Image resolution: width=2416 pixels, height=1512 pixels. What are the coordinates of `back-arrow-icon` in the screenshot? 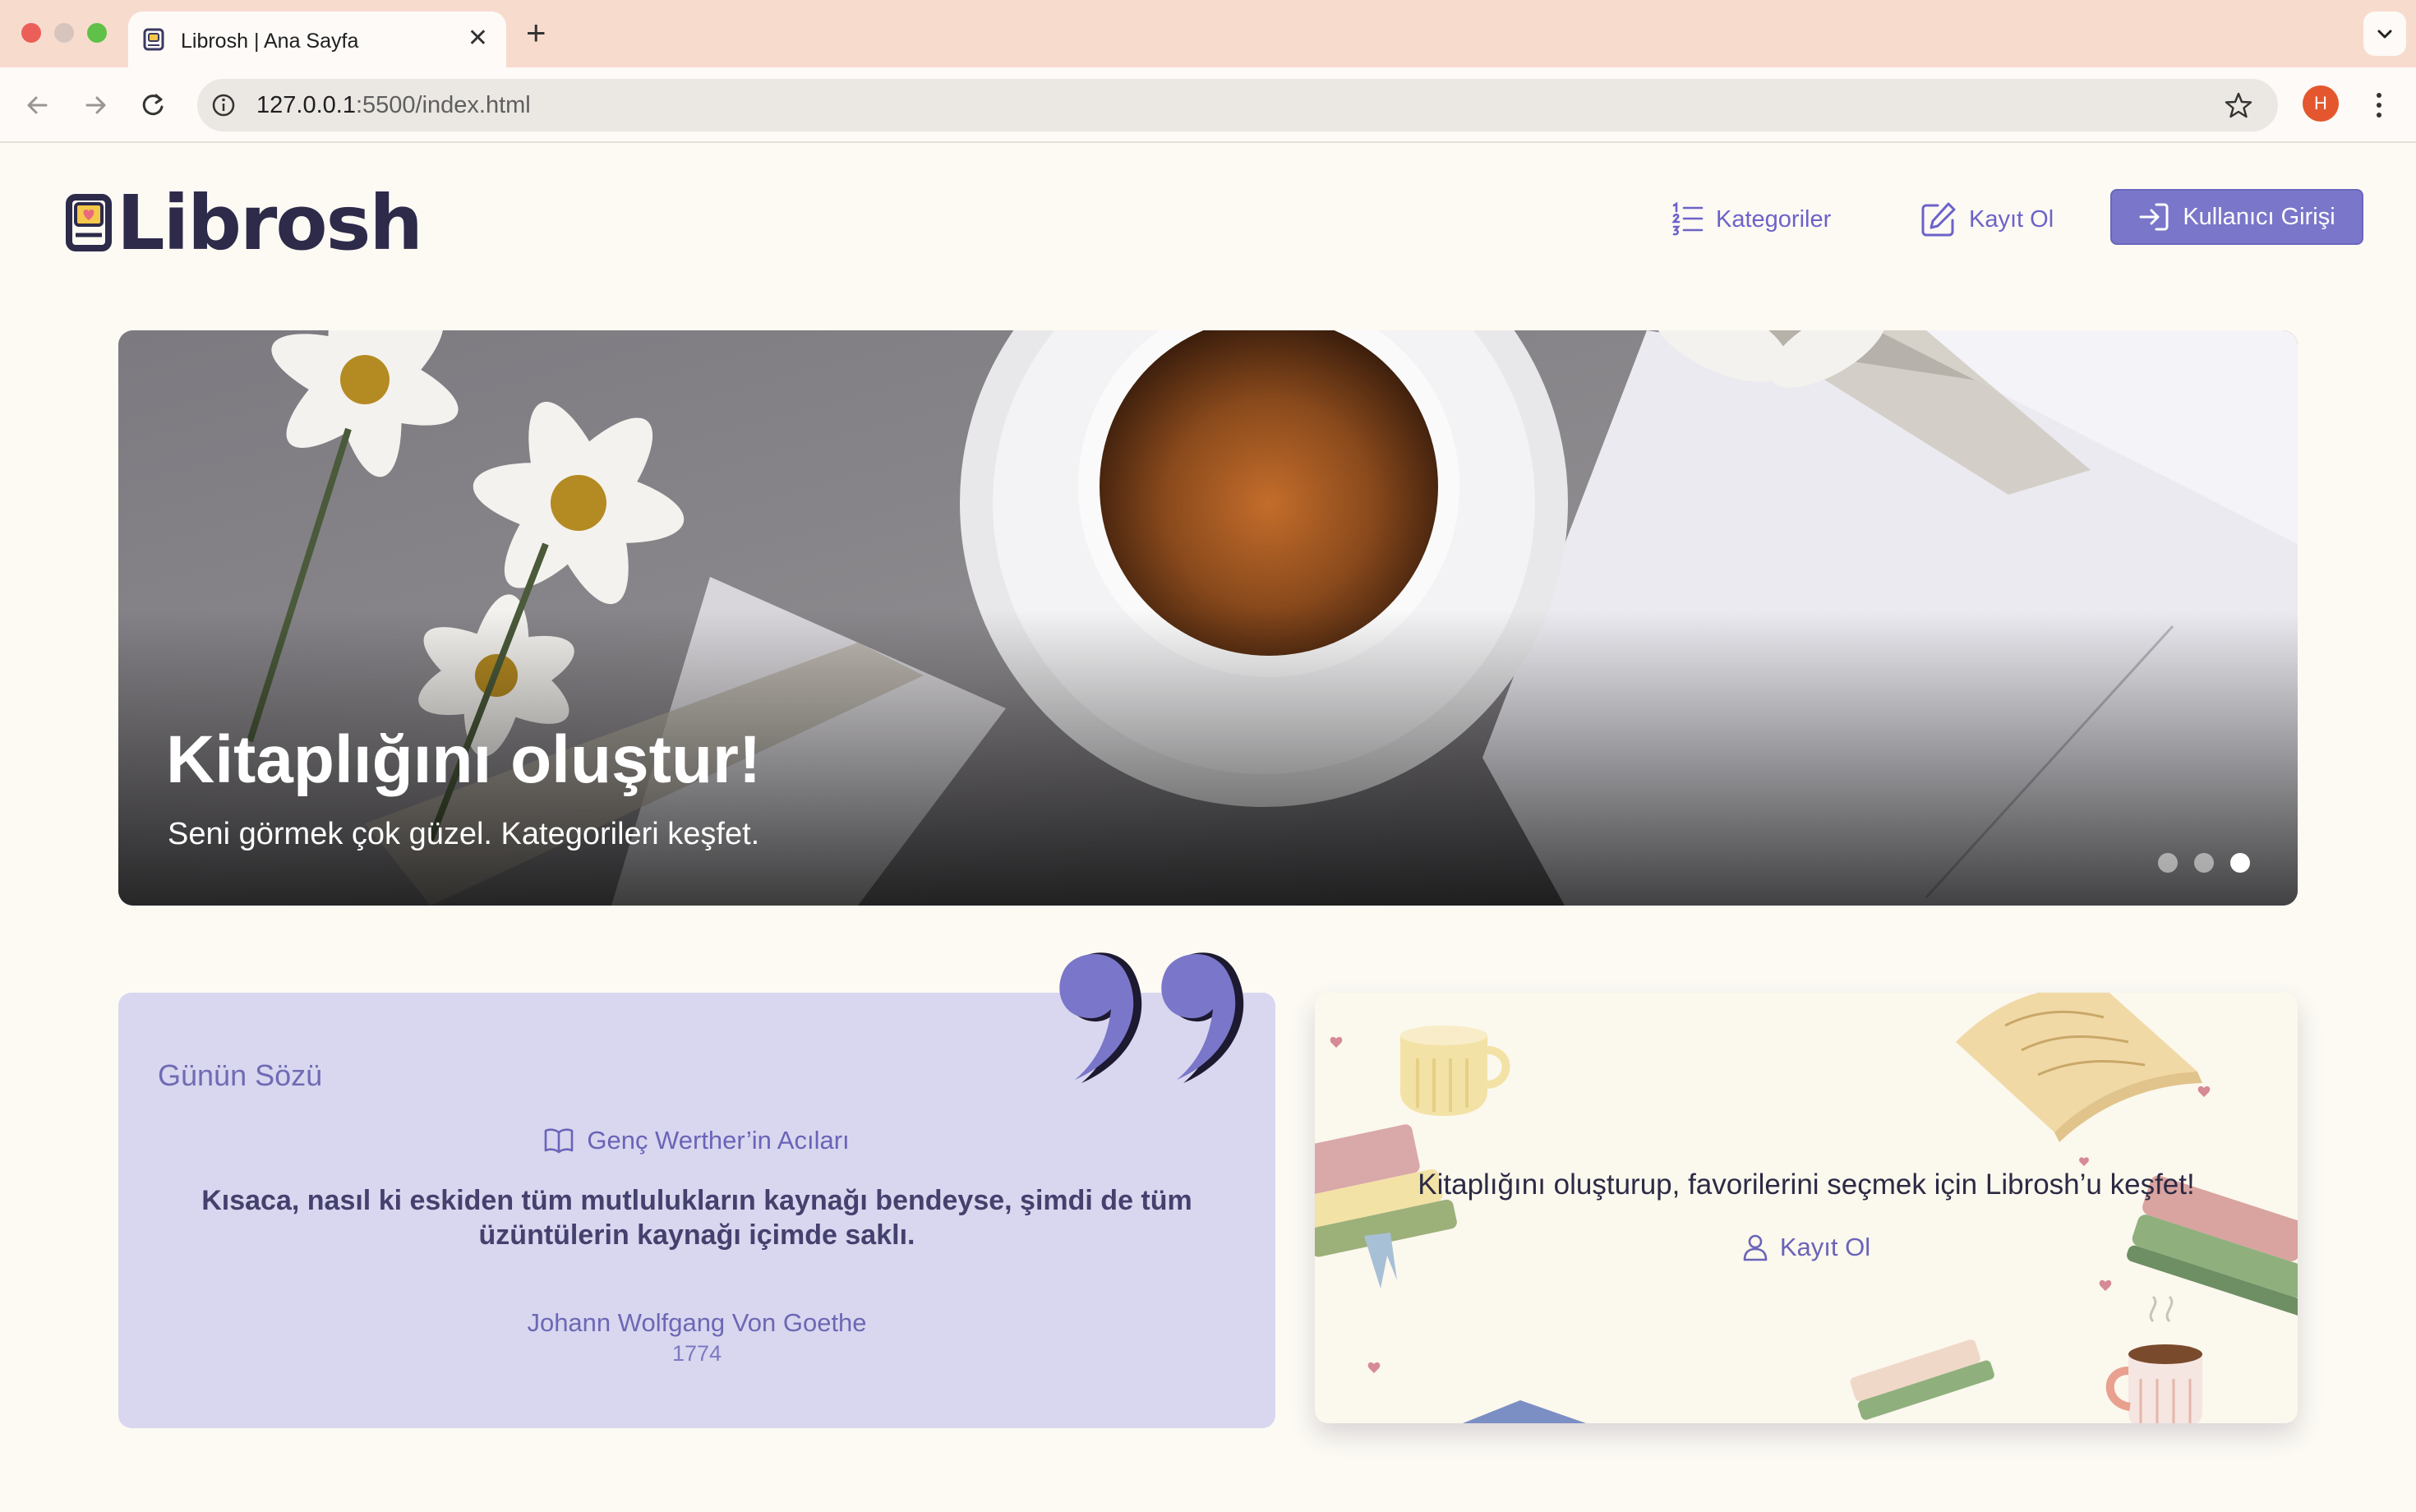 It's located at (38, 105).